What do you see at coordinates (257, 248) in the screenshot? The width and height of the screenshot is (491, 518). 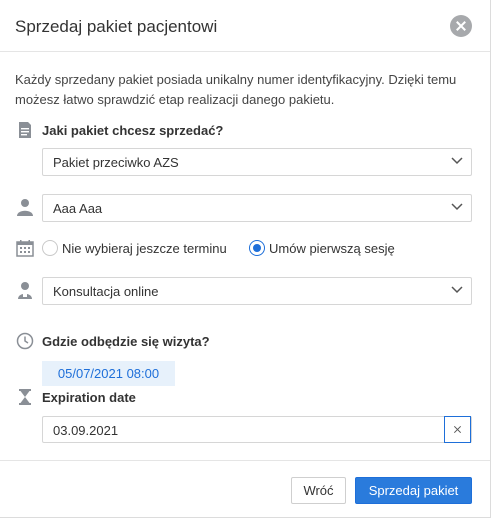 I see `radio-first-session-circle` at bounding box center [257, 248].